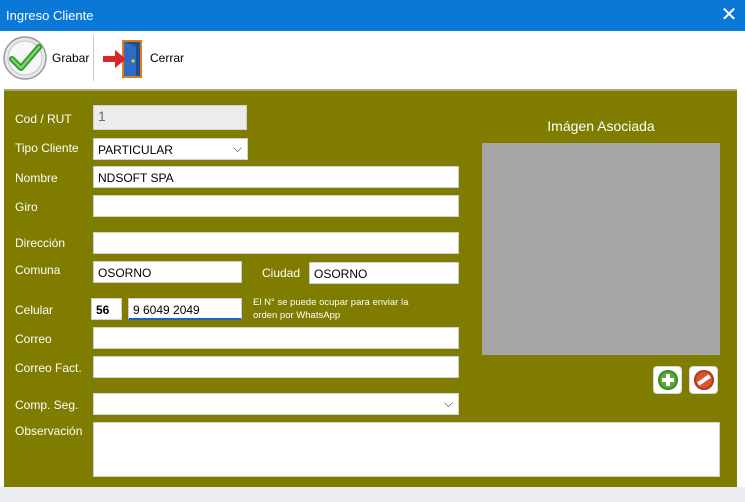 The image size is (745, 502). What do you see at coordinates (372, 58) in the screenshot?
I see `toolbar: Grabar Cerrar` at bounding box center [372, 58].